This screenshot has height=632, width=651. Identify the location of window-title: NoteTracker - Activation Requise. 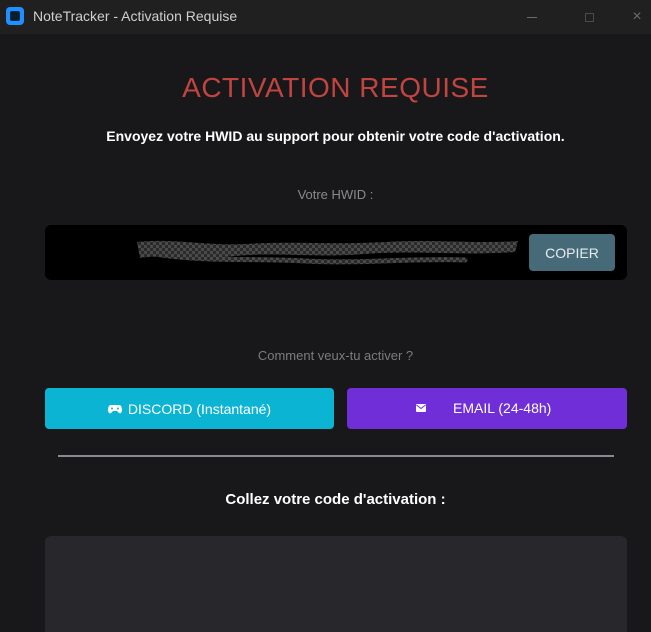
(135, 16).